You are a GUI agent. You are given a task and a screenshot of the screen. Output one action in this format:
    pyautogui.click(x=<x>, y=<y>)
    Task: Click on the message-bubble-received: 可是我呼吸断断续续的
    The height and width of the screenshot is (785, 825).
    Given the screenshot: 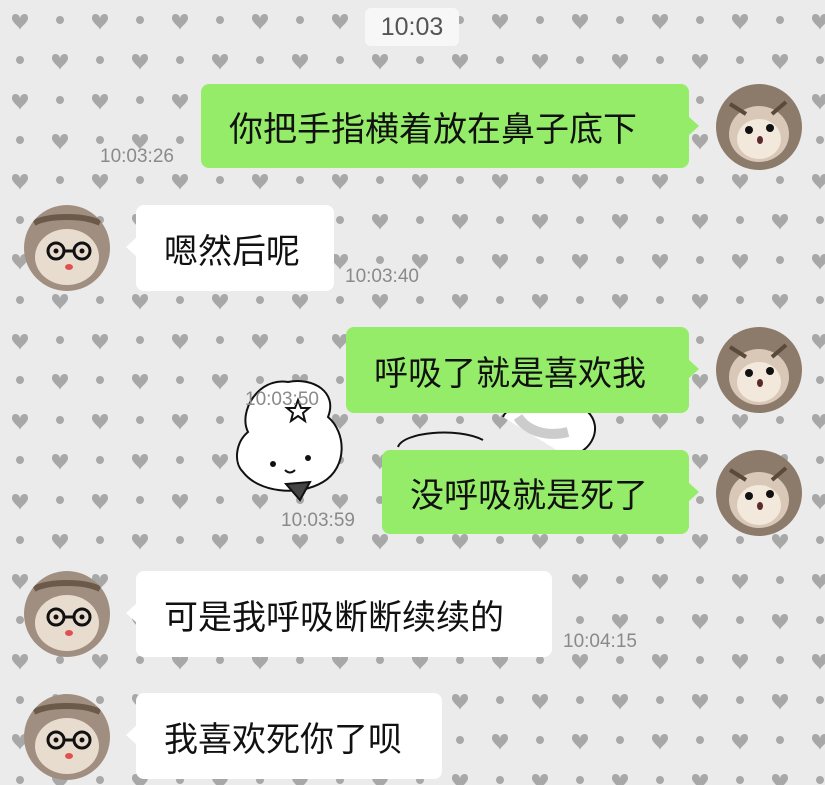 What is the action you would take?
    pyautogui.click(x=339, y=614)
    